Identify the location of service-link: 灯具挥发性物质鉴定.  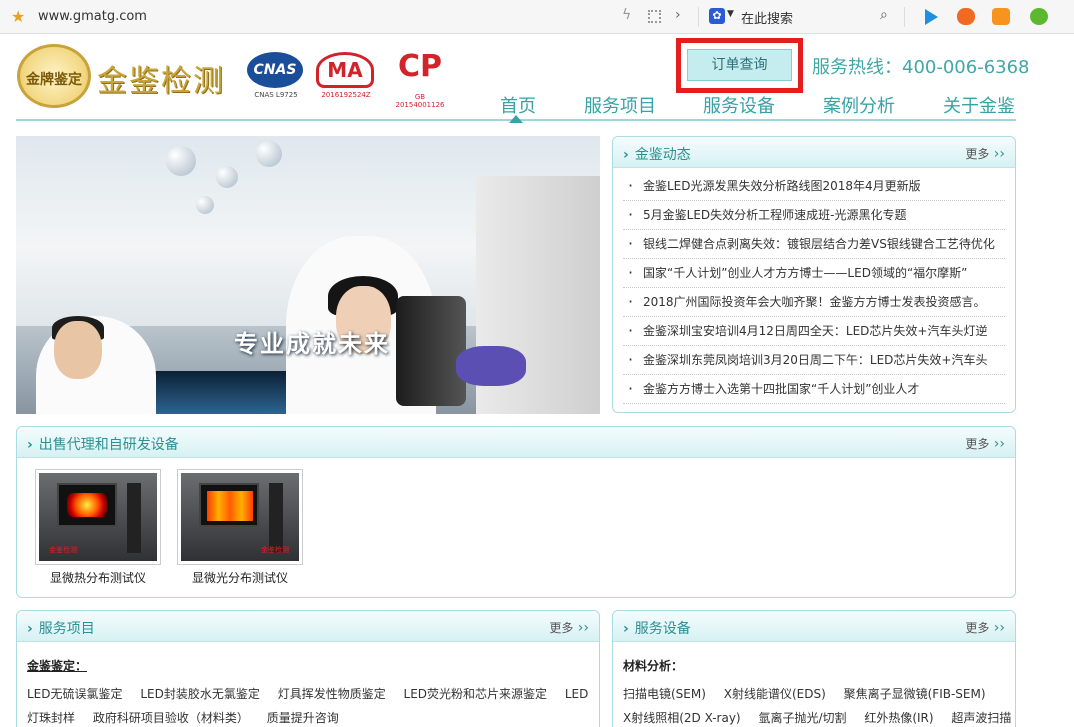
(332, 694).